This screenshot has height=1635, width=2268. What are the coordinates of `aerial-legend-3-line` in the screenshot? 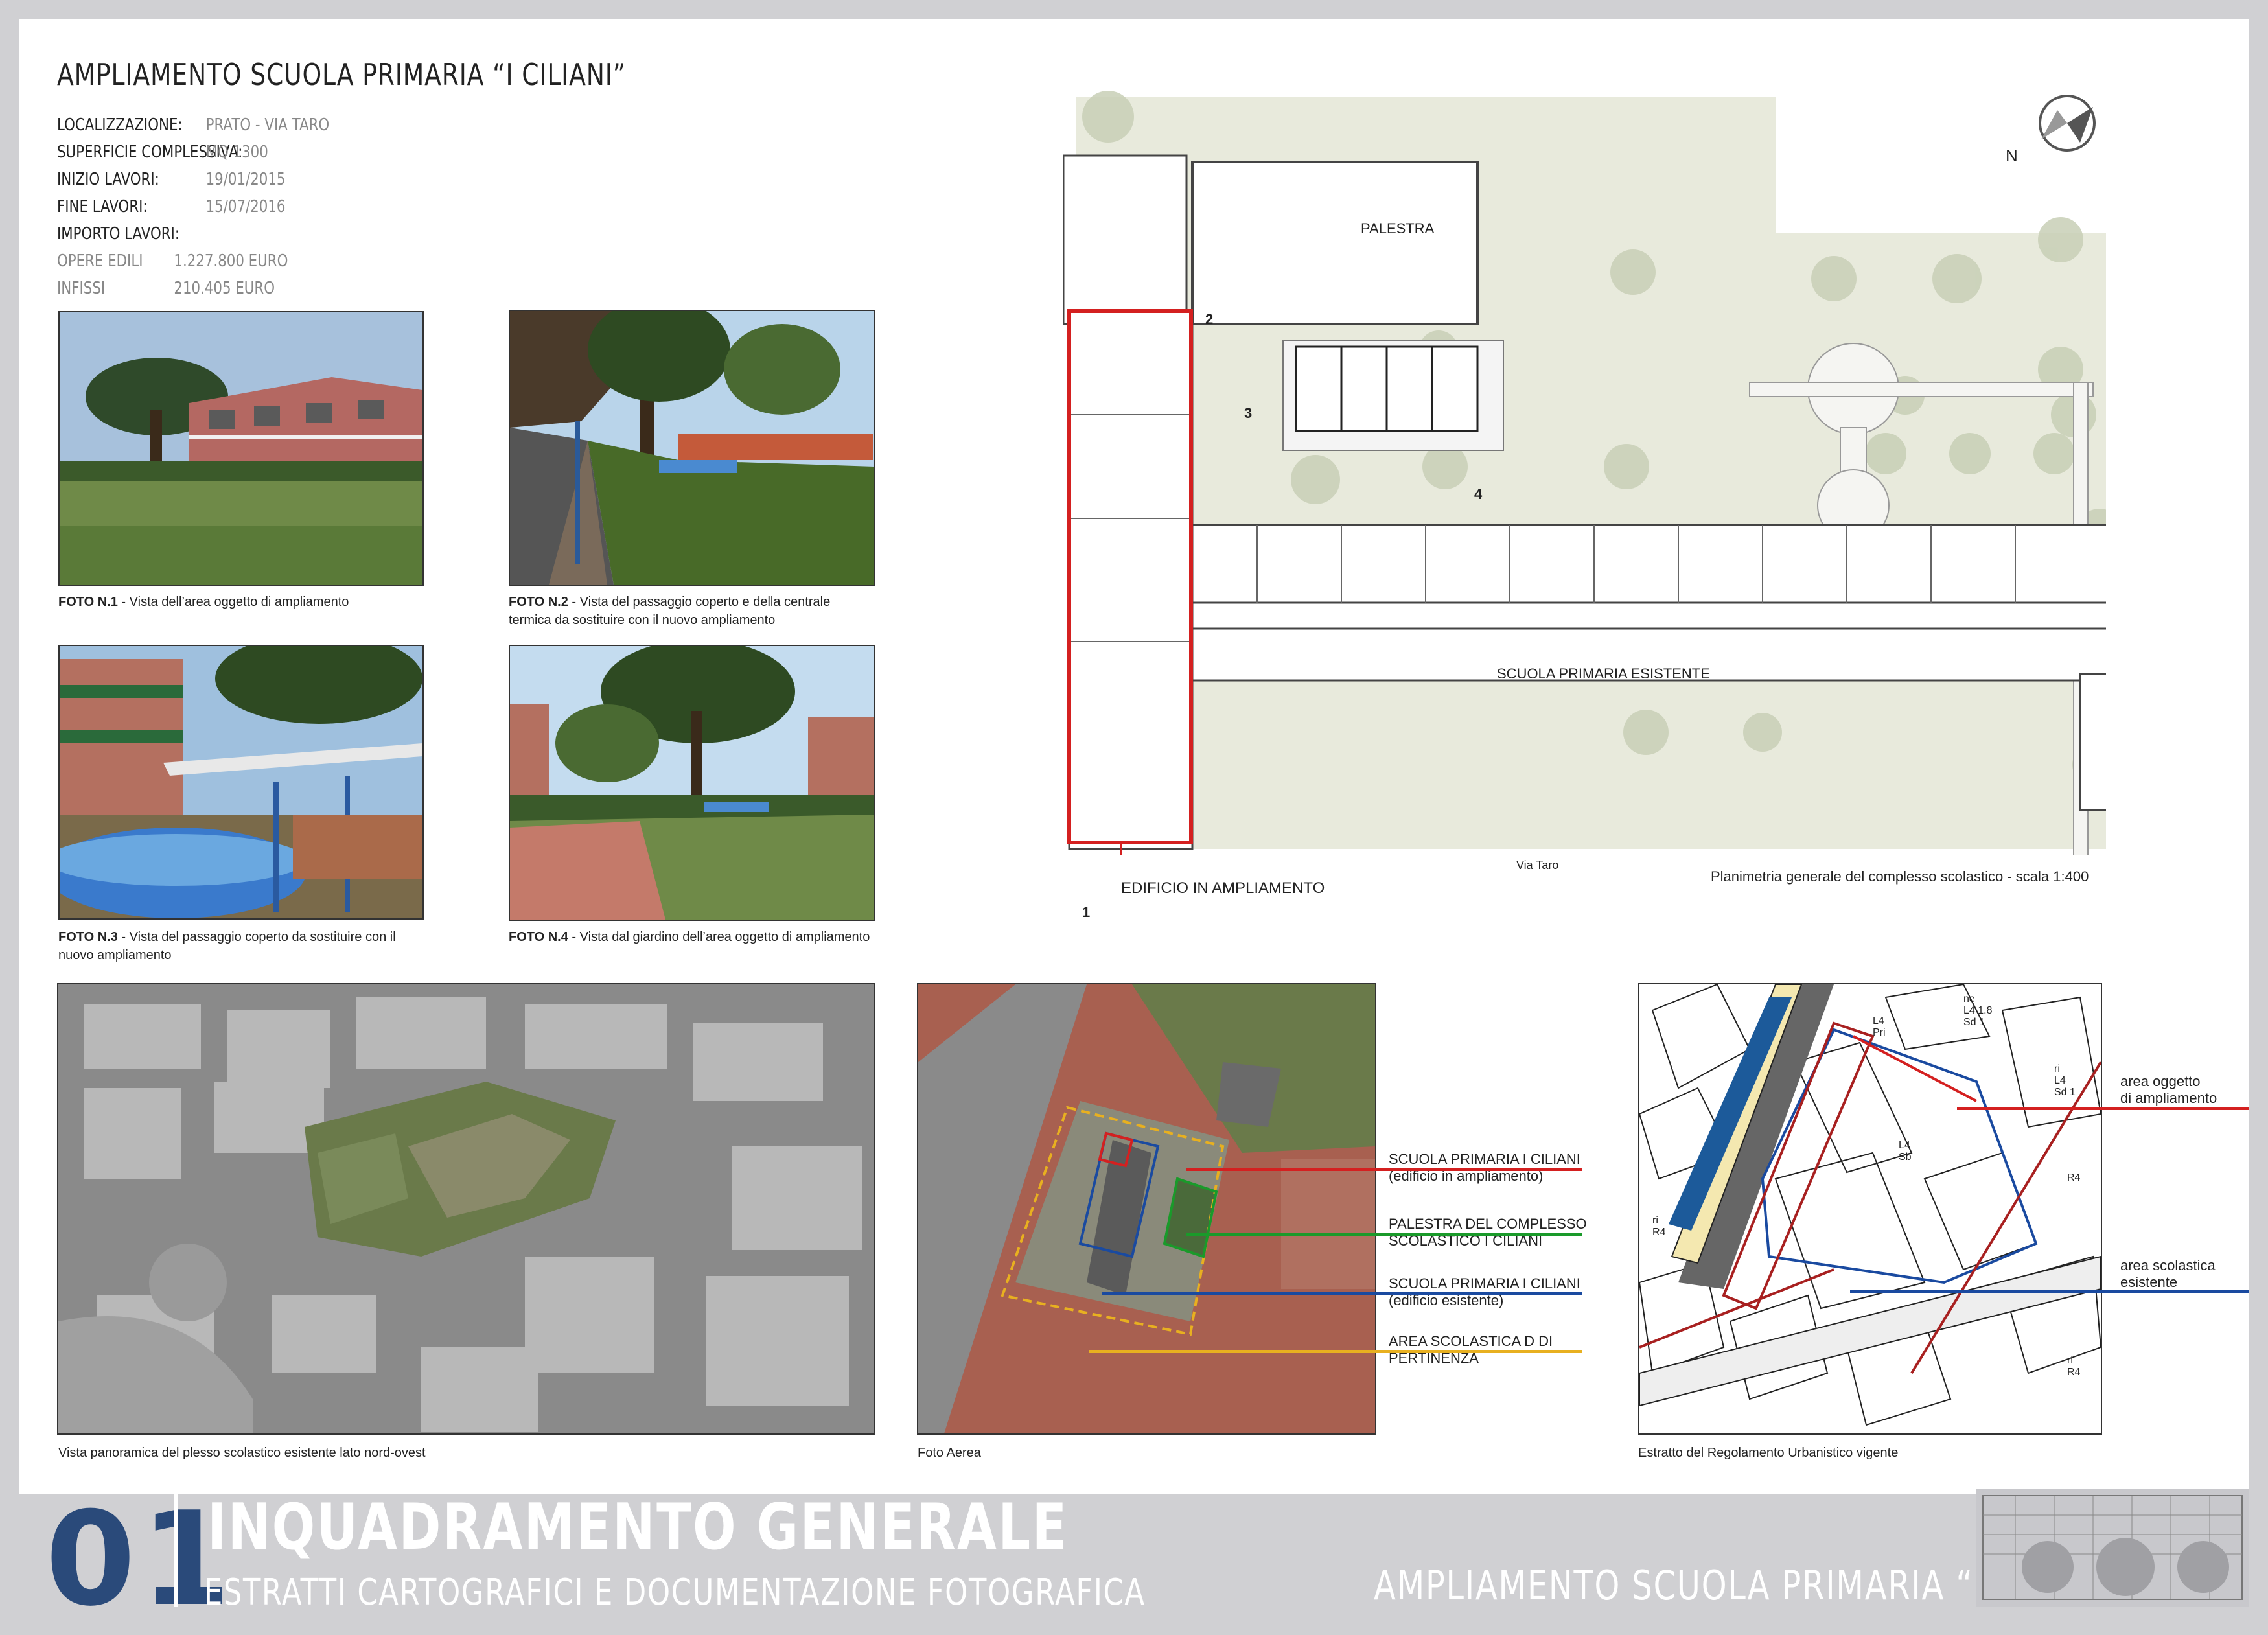 It's located at (1342, 1293).